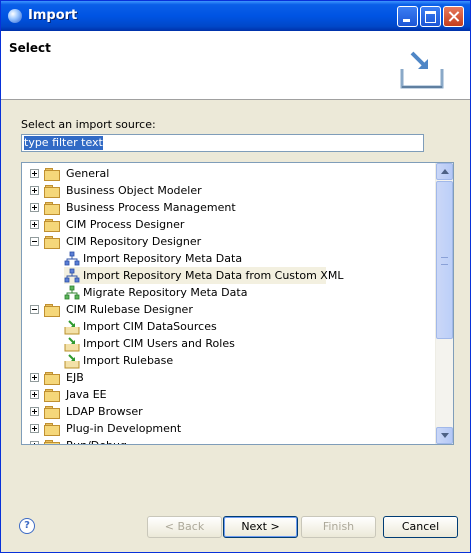  Describe the element at coordinates (96, 441) in the screenshot. I see `tree-category-label: Run/Debug` at that location.